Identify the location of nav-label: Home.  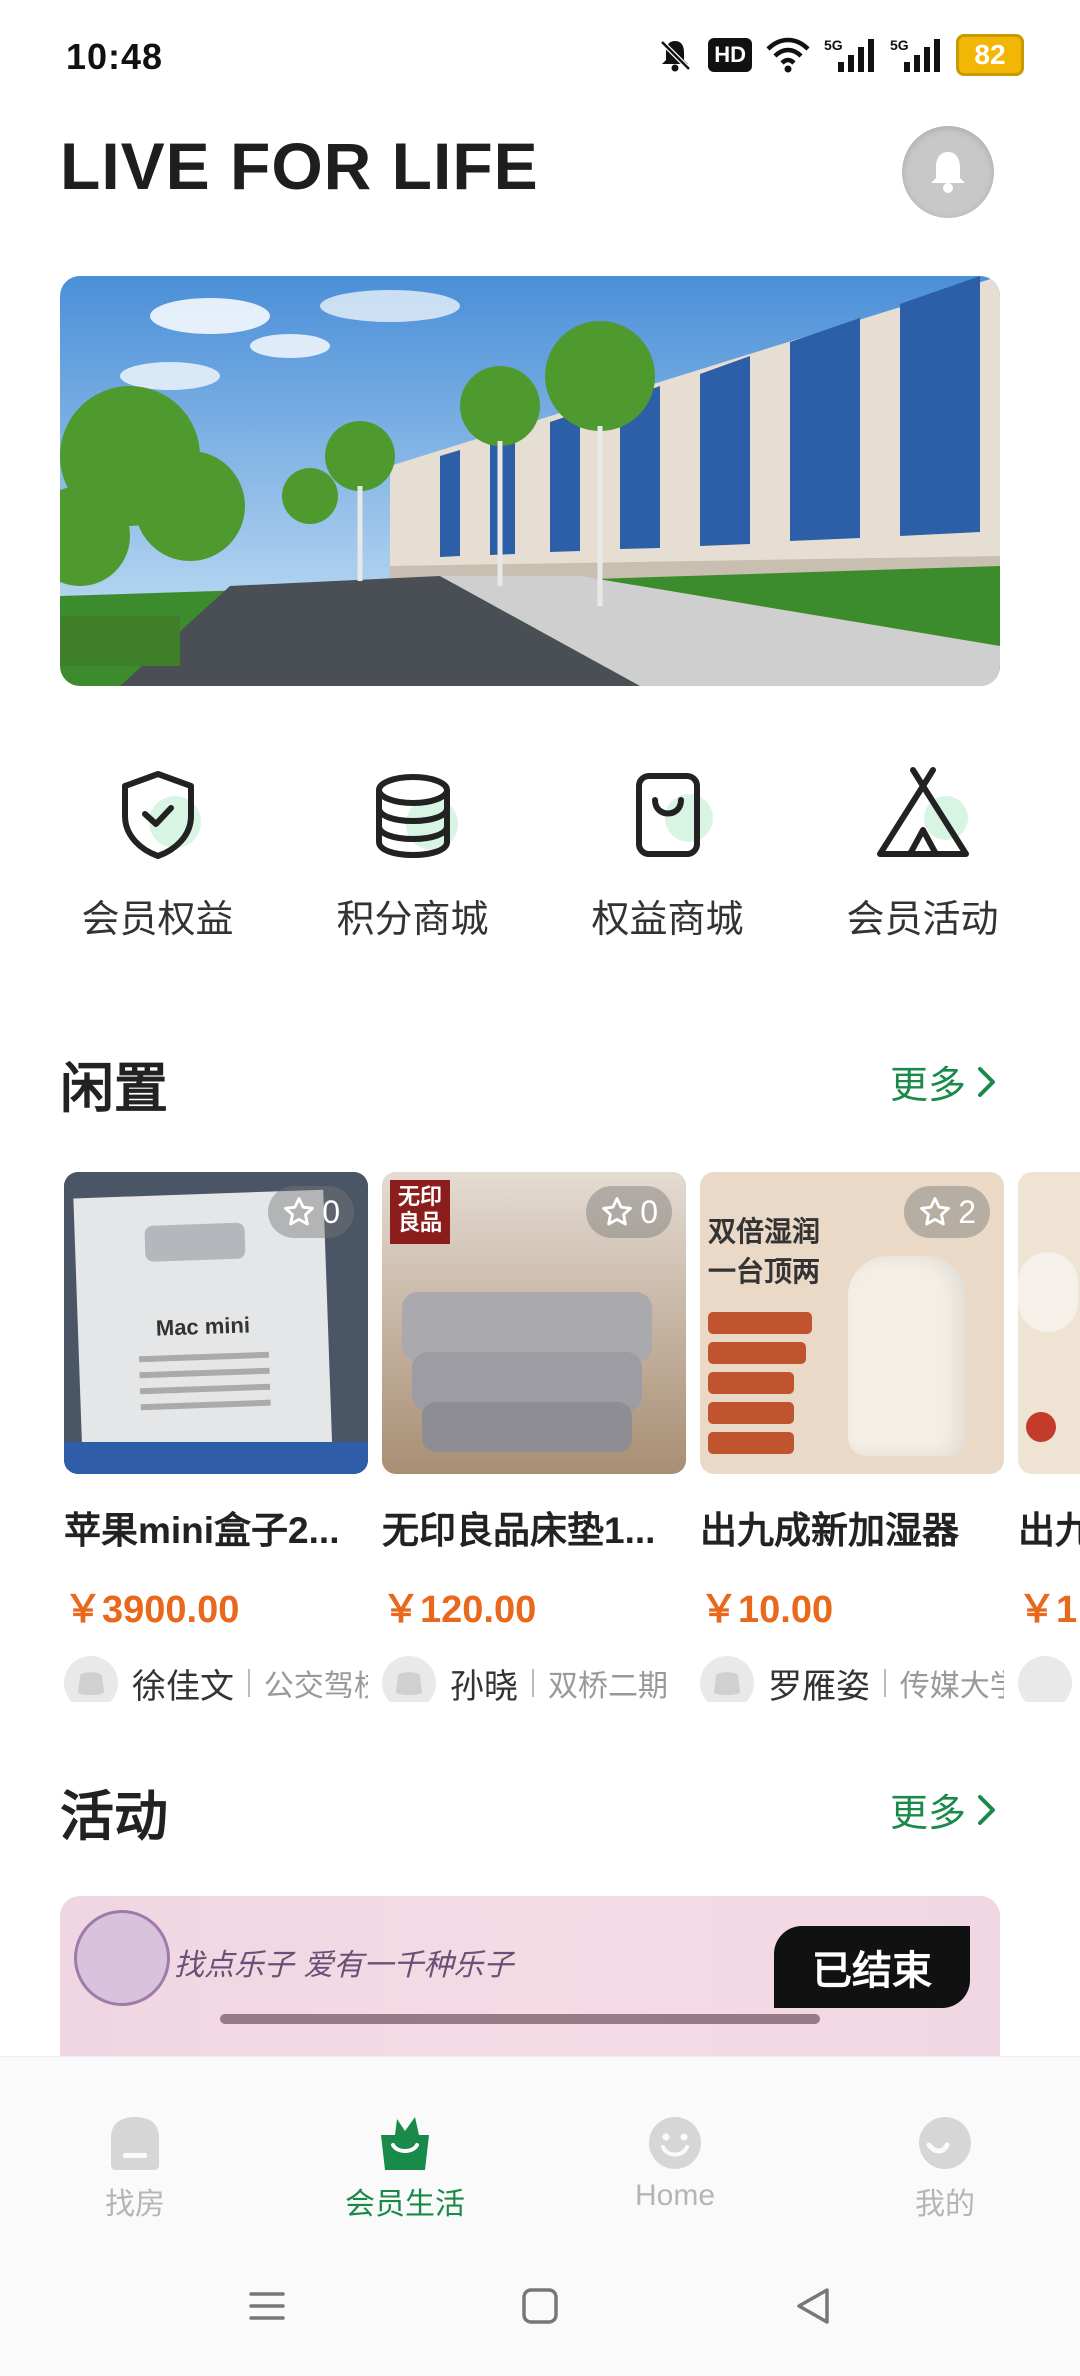
(675, 2195).